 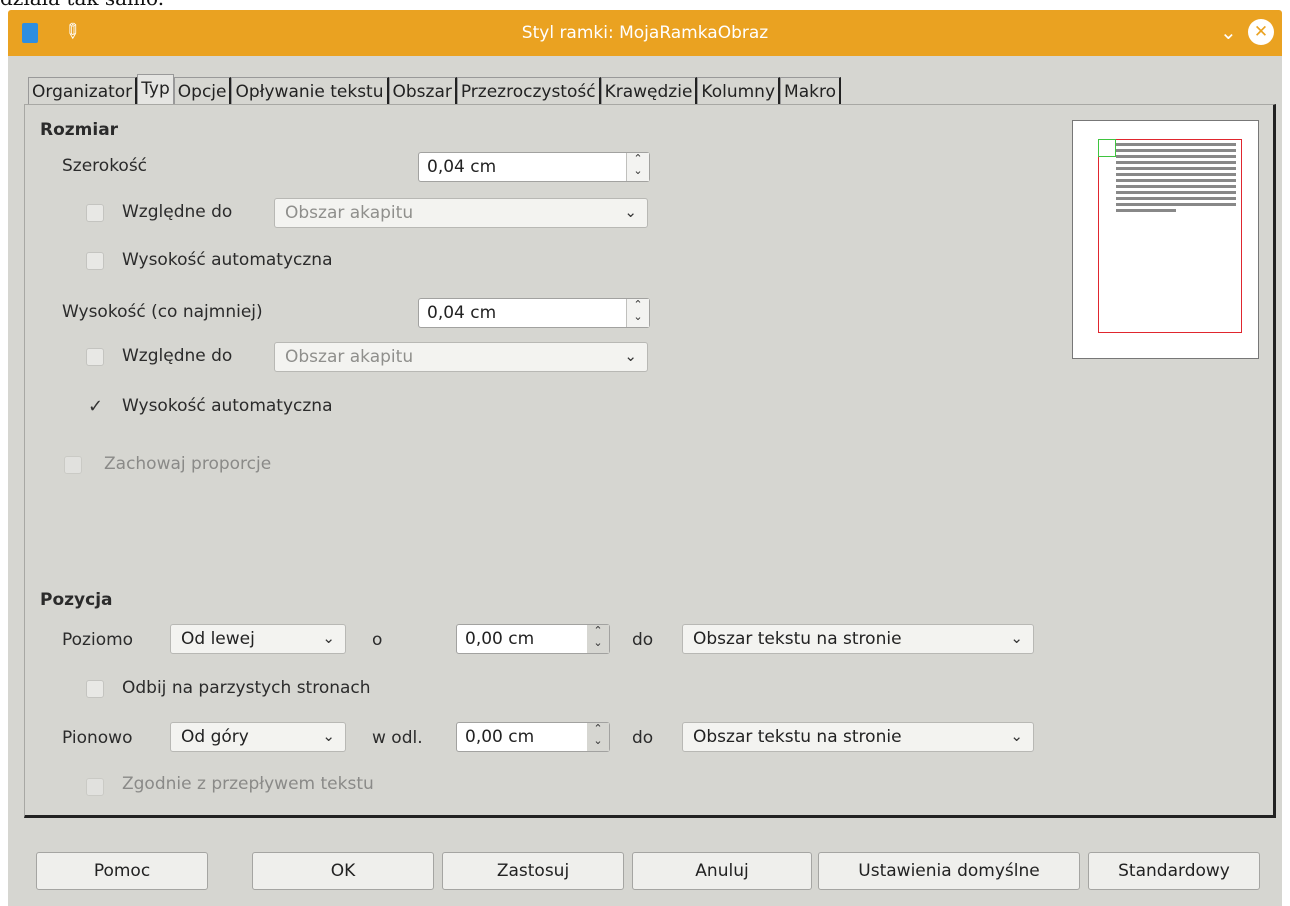 I want to click on width-relative-value: Obszar akapitu, so click(x=349, y=213).